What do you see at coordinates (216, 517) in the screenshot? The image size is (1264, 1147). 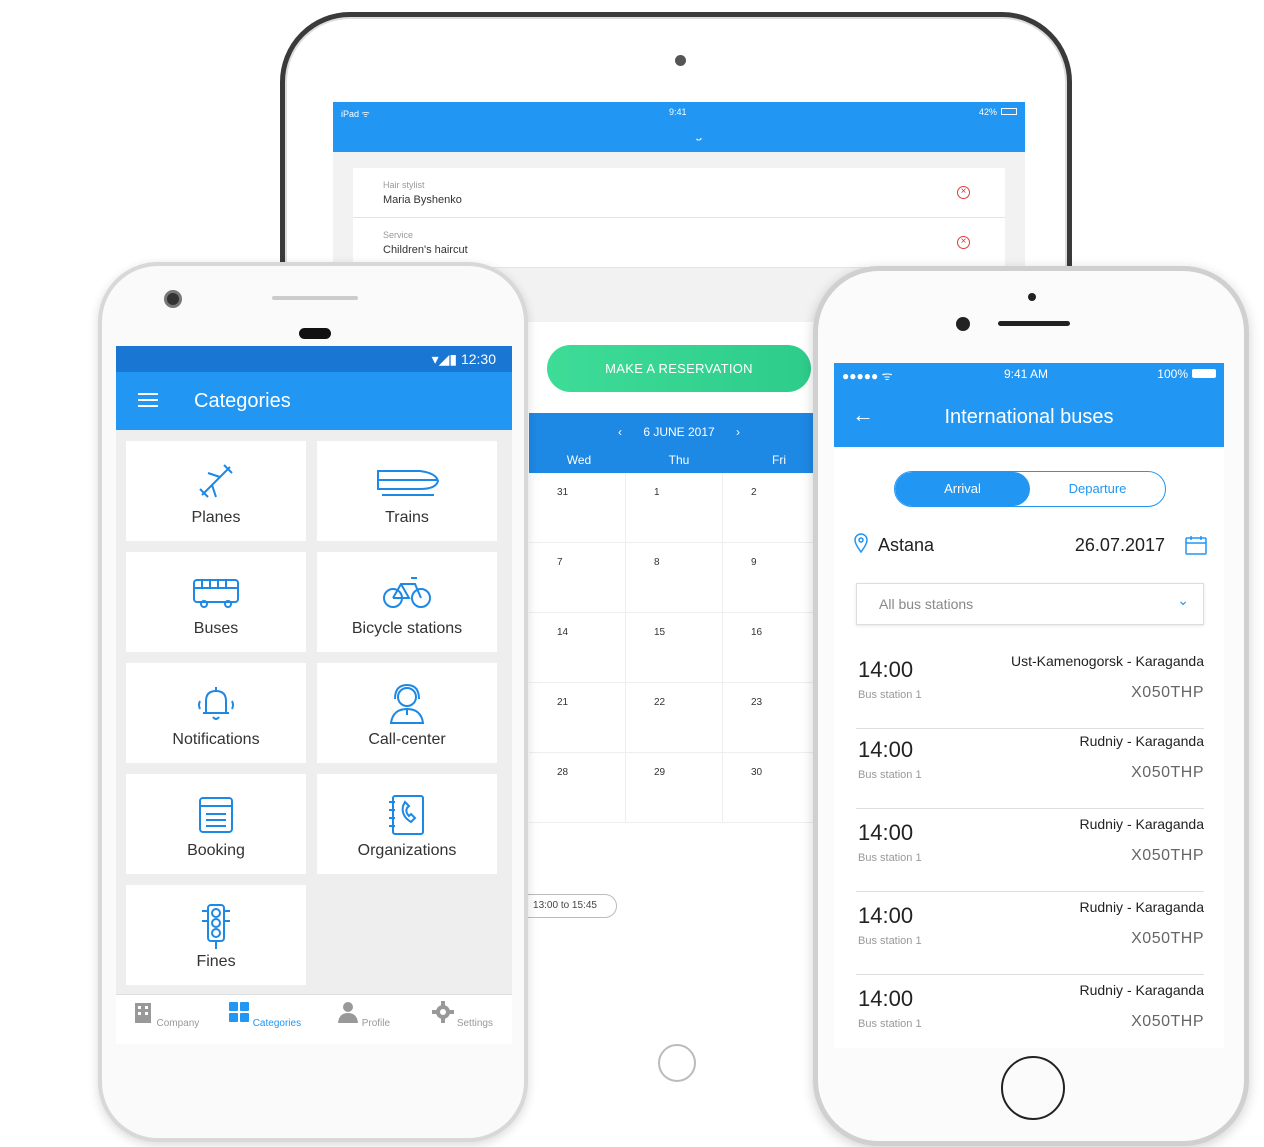 I see `tile-label: Planes` at bounding box center [216, 517].